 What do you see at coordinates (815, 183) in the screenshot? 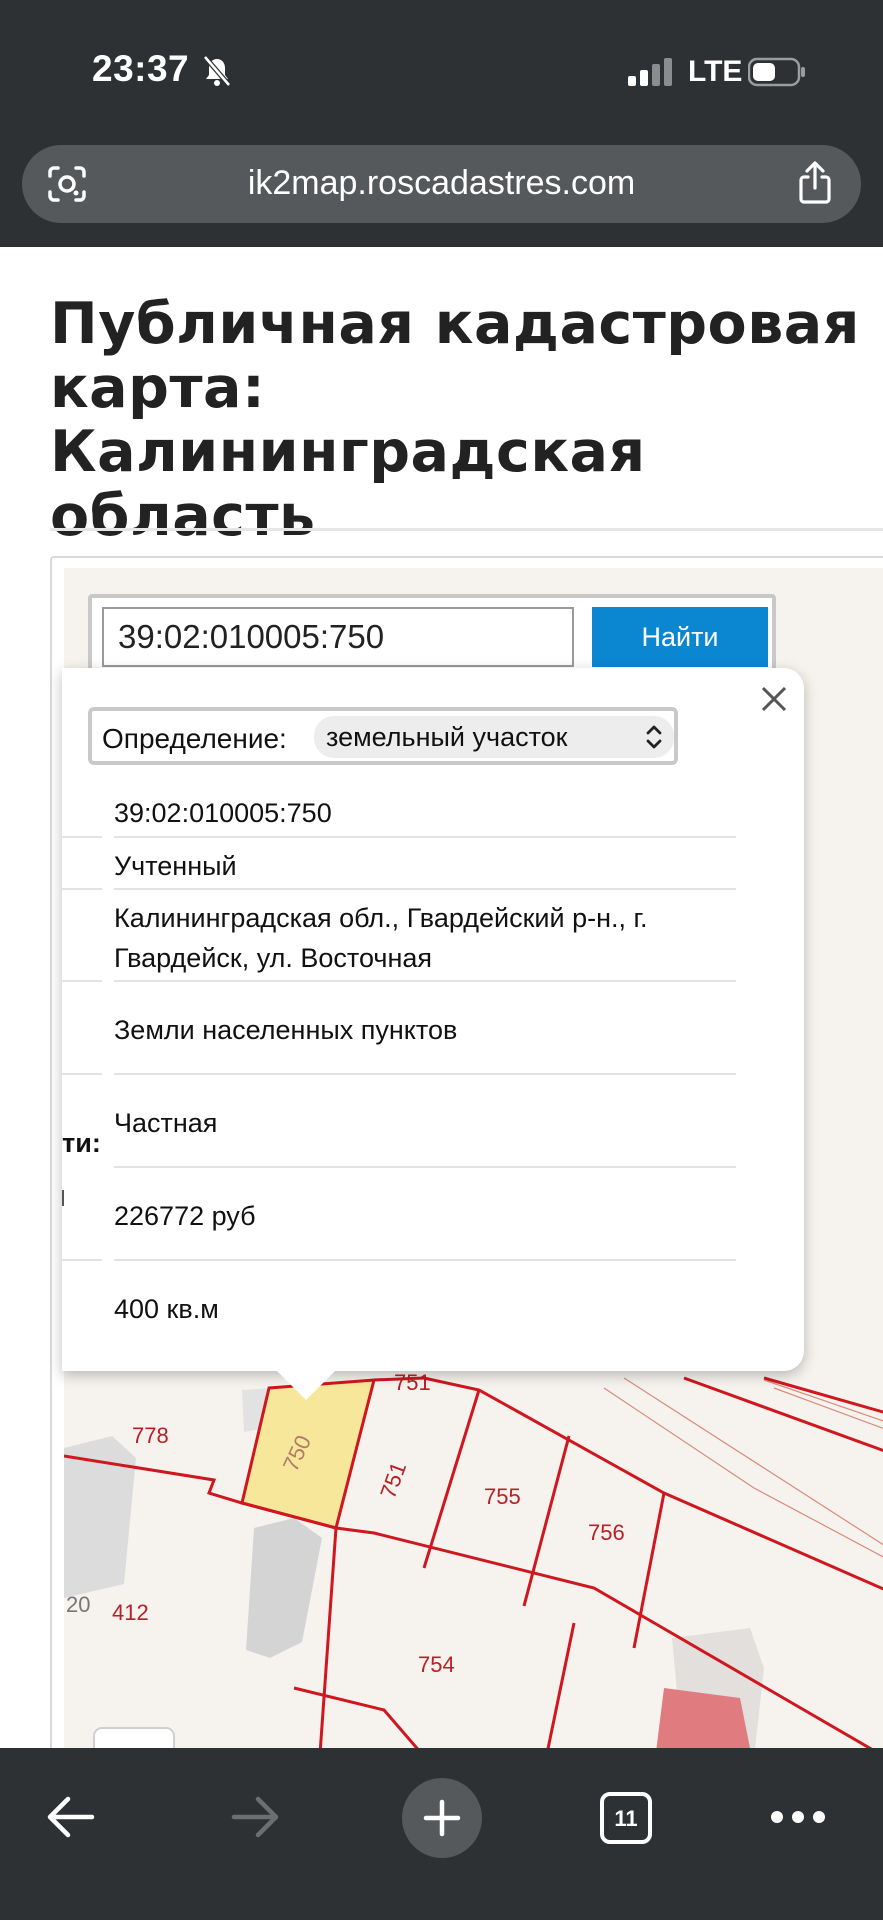
I see `share-icon` at bounding box center [815, 183].